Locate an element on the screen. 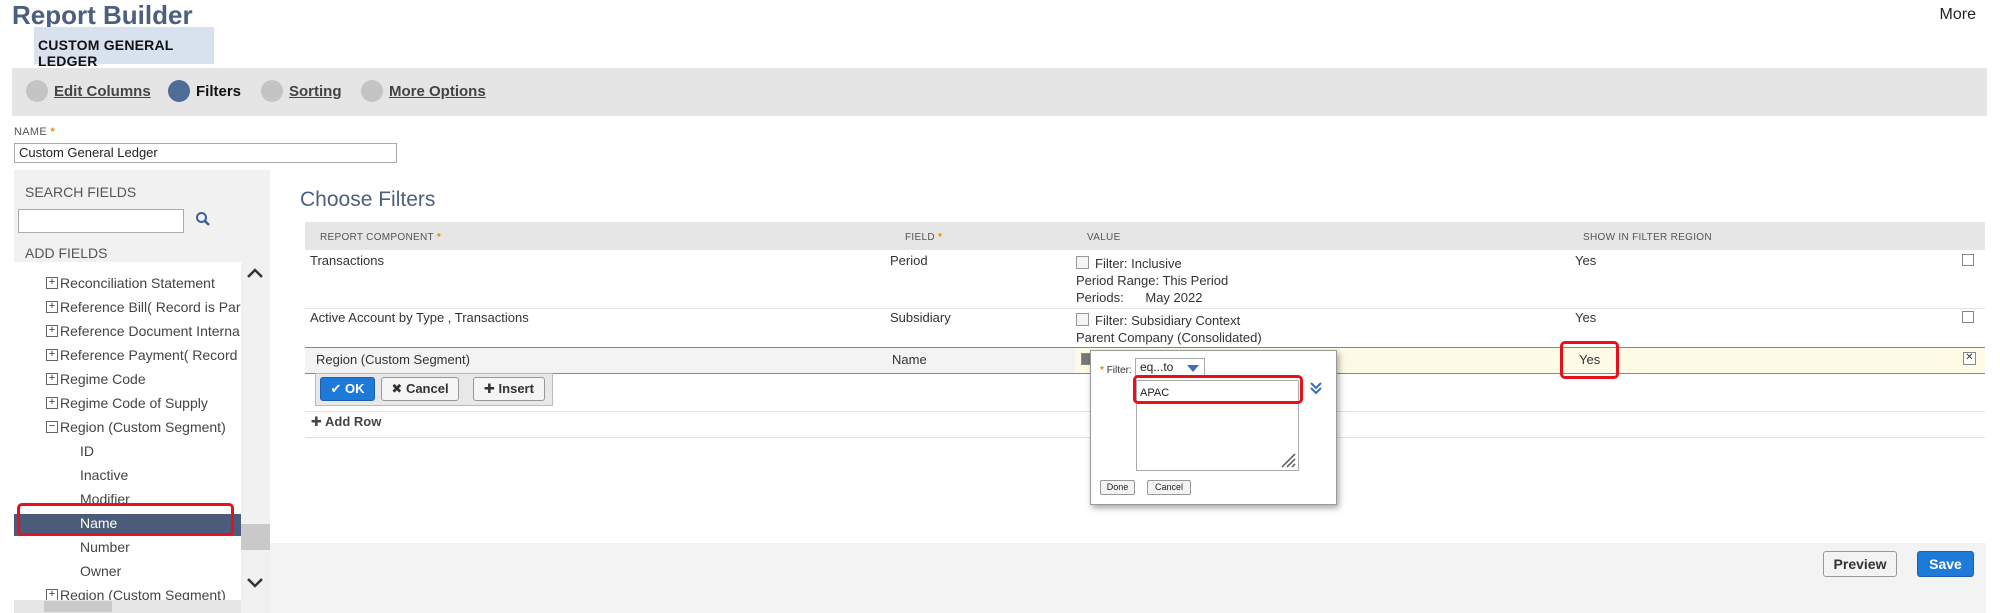 This screenshot has height=613, width=2000. list-item-label: Reconciliation Statement is located at coordinates (137, 283).